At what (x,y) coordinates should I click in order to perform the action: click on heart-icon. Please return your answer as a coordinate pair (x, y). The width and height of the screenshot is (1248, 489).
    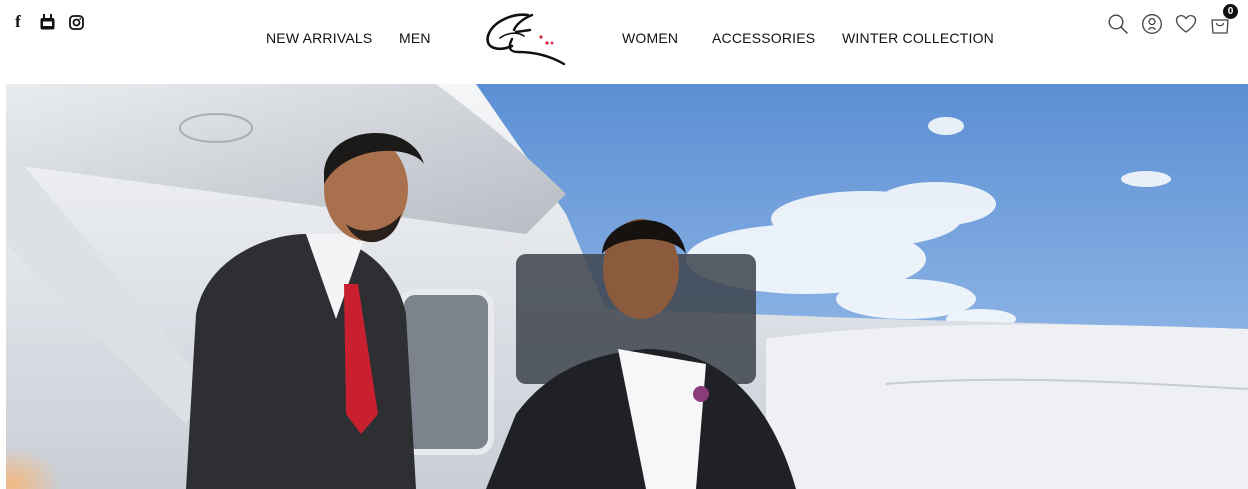
    Looking at the image, I should click on (1186, 23).